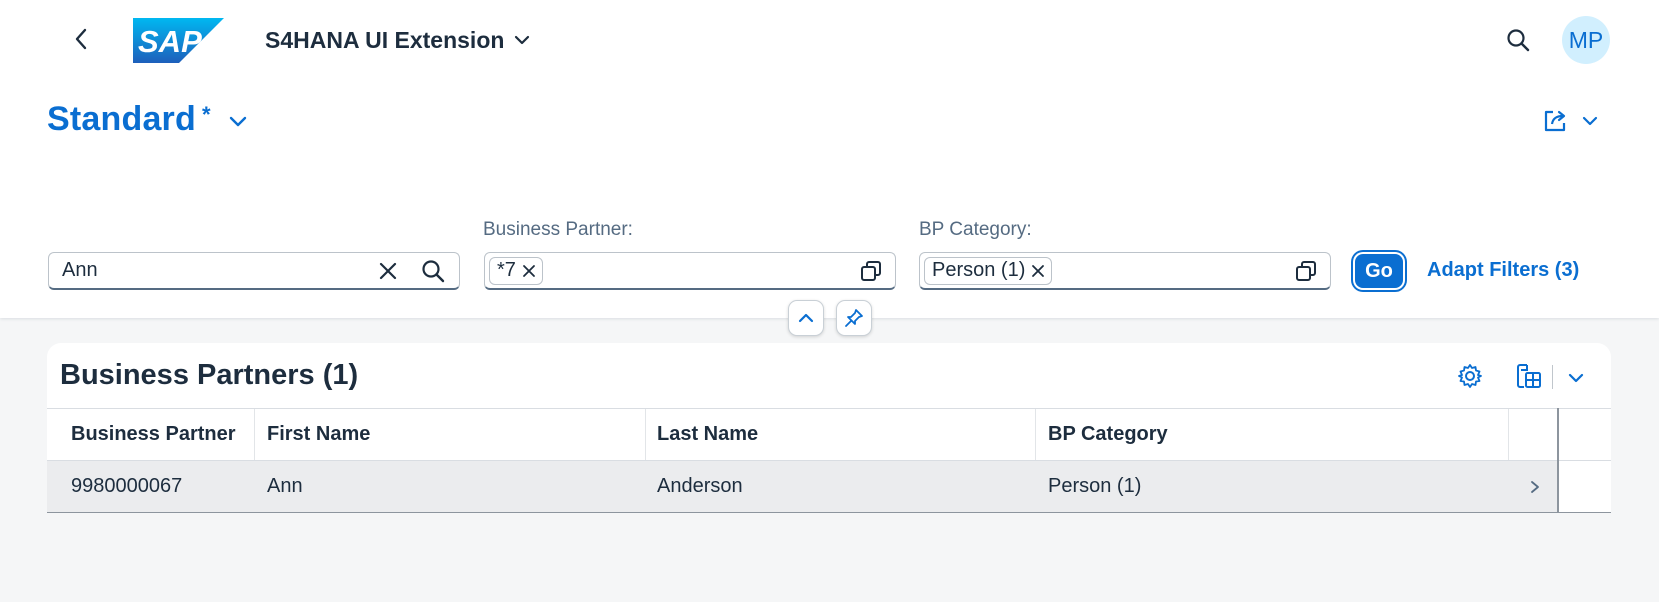  Describe the element at coordinates (254, 271) in the screenshot. I see `search-field: Ann` at that location.